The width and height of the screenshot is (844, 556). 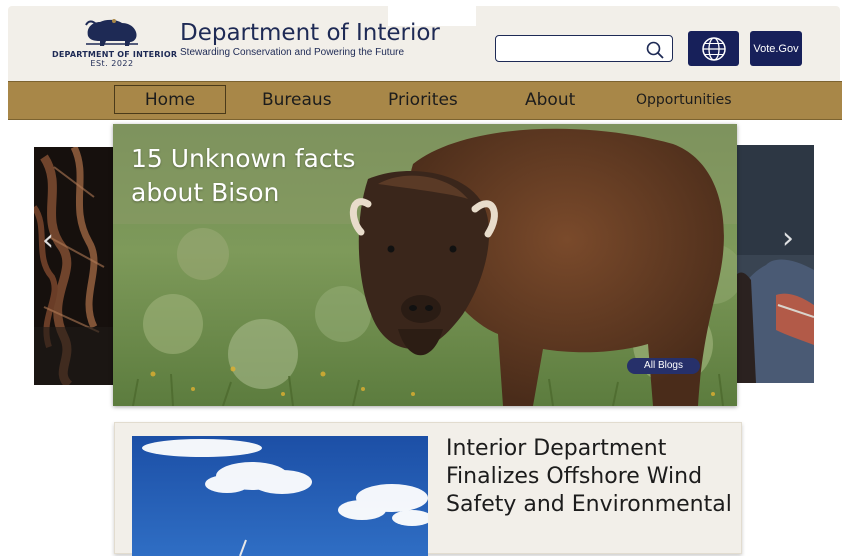 What do you see at coordinates (115, 54) in the screenshot?
I see `logo-name: DEPARTMENT OF INTERIOR` at bounding box center [115, 54].